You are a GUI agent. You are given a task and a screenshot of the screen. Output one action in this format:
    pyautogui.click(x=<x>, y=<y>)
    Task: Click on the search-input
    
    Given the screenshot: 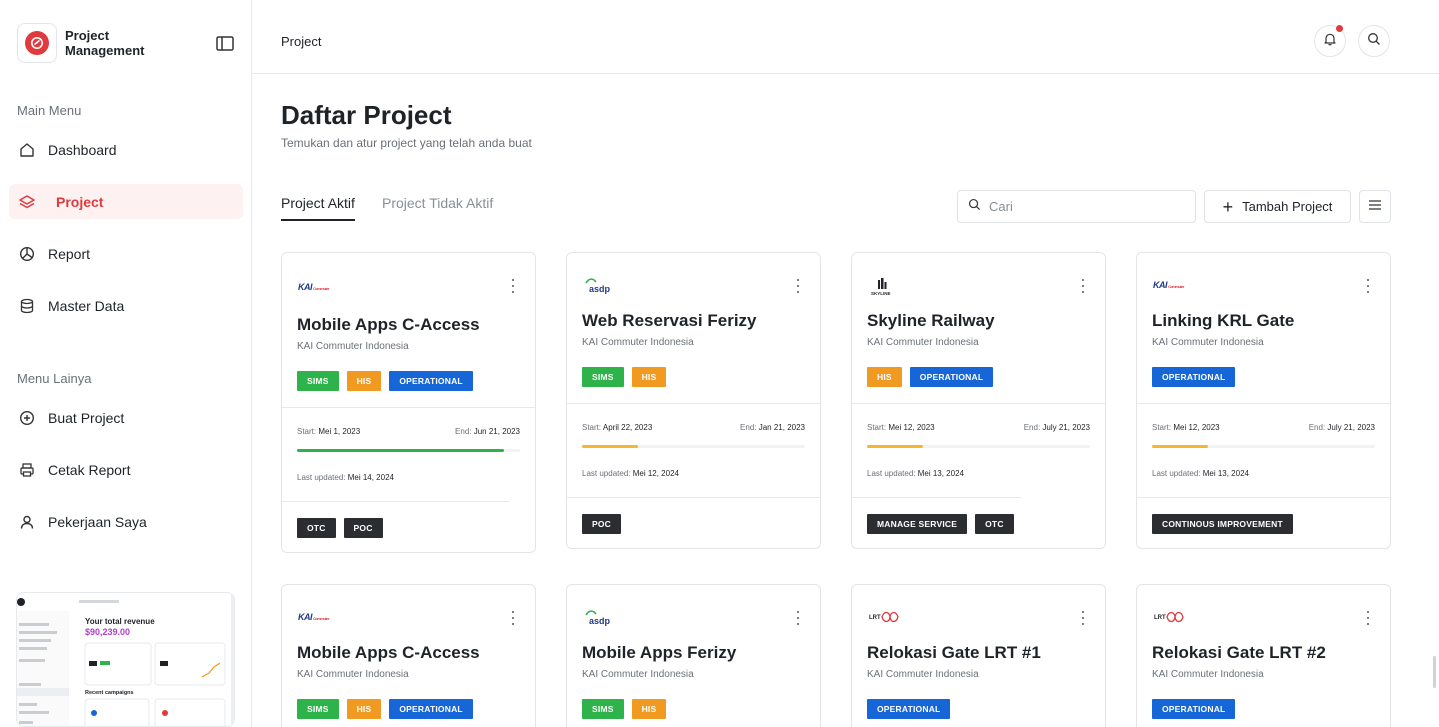 What is the action you would take?
    pyautogui.click(x=1084, y=206)
    